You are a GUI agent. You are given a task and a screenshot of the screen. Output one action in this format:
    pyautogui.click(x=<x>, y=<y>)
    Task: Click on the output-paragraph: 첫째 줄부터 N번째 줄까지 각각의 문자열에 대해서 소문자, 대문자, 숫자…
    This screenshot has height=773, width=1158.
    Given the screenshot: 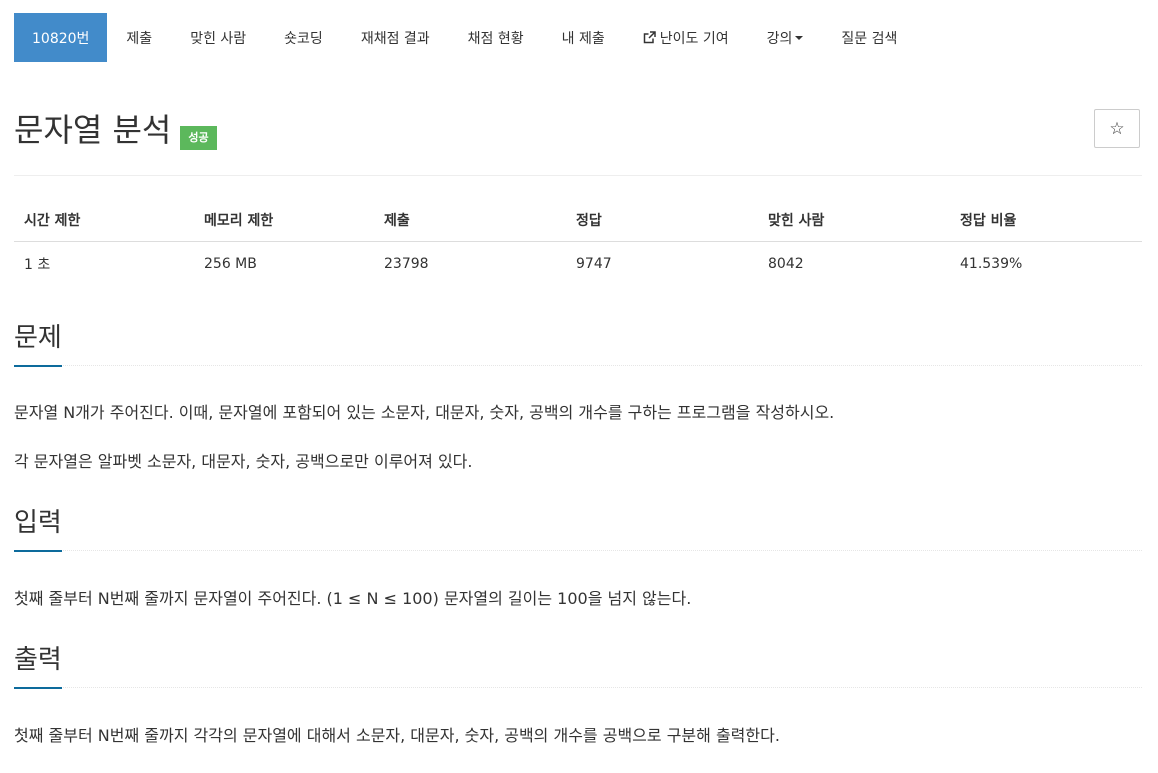 What is the action you would take?
    pyautogui.click(x=397, y=735)
    